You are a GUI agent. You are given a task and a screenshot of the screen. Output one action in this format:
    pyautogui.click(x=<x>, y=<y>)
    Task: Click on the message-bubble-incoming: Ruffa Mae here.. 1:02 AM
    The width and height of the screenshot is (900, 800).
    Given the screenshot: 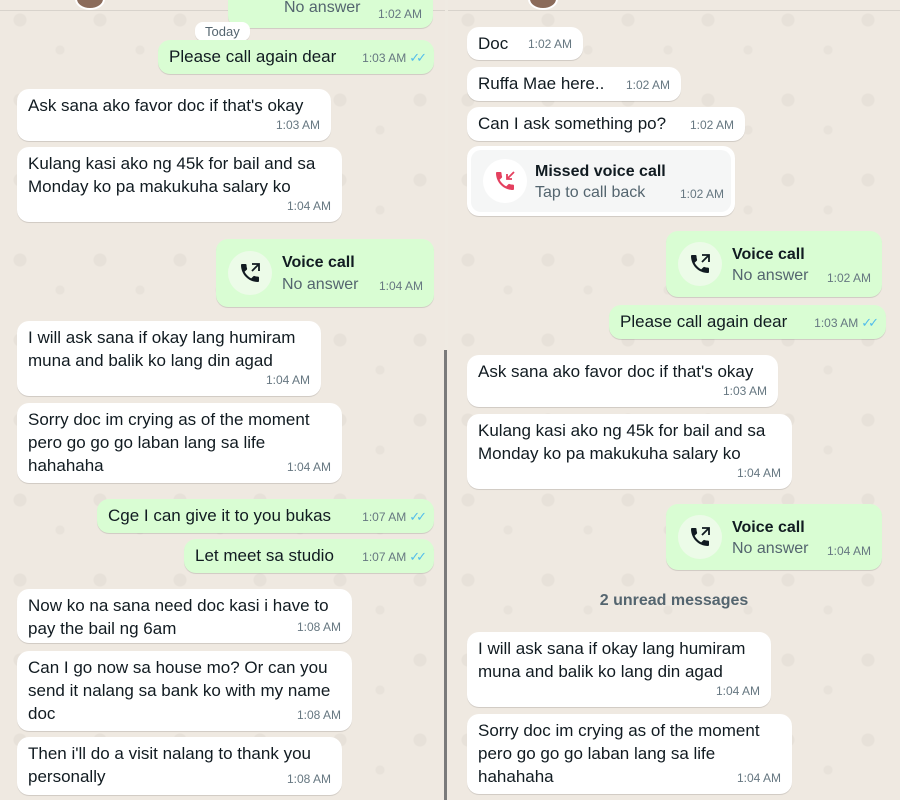 What is the action you would take?
    pyautogui.click(x=574, y=84)
    